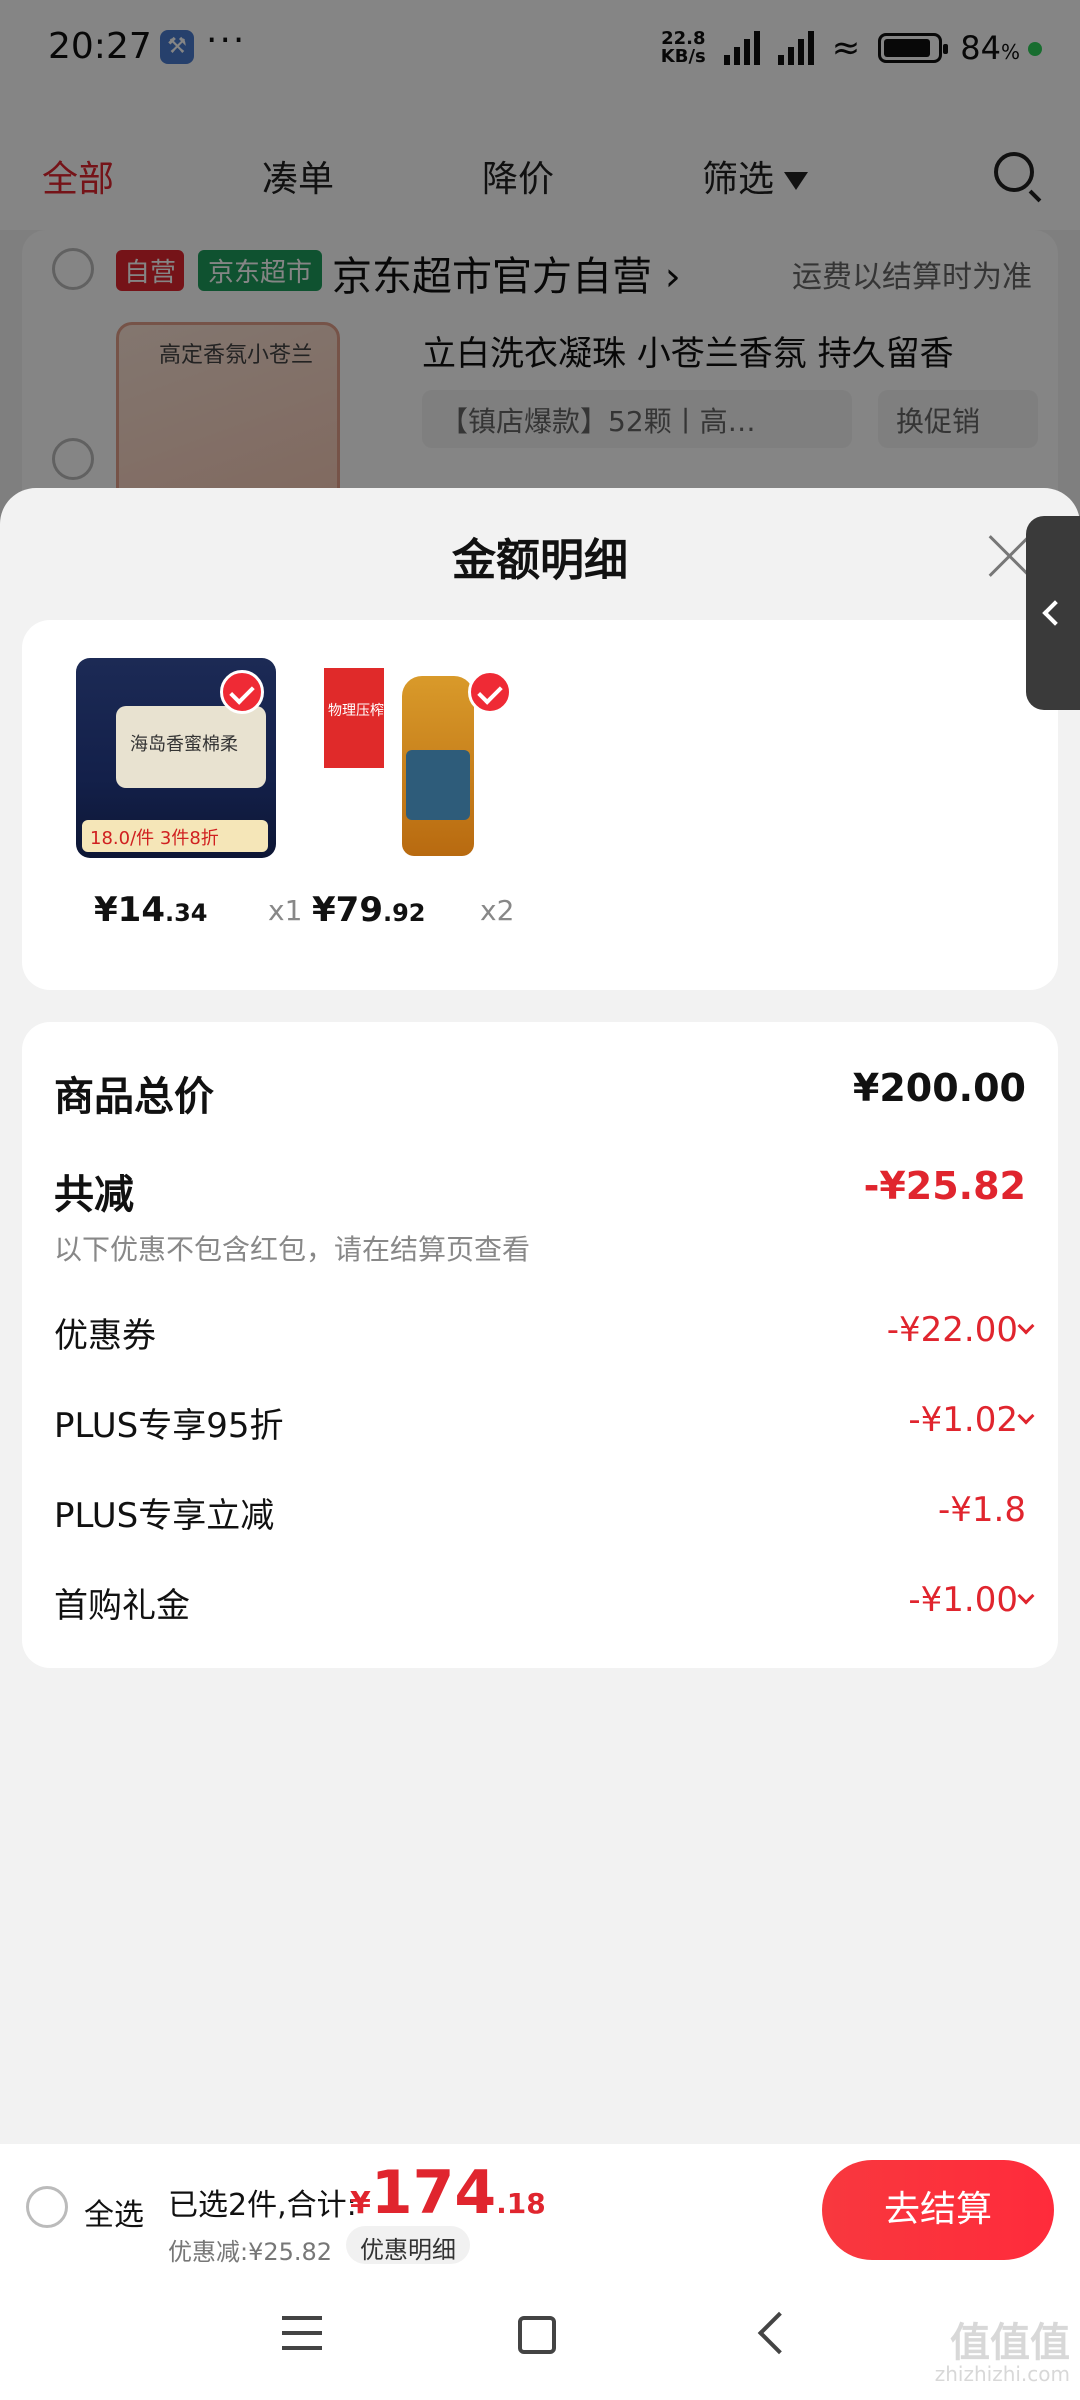  What do you see at coordinates (129, 910) in the screenshot?
I see `item-price-int: ¥14` at bounding box center [129, 910].